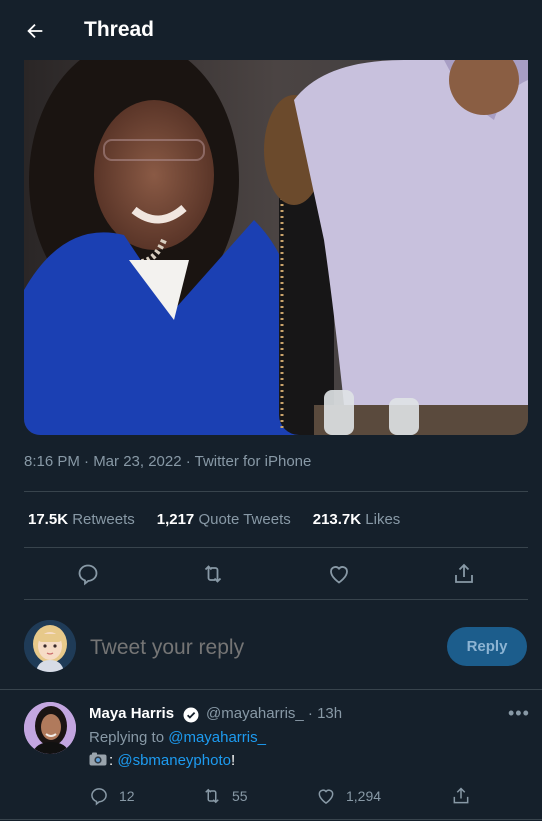 This screenshot has height=821, width=542. Describe the element at coordinates (271, 30) in the screenshot. I see `top-bar: Thread` at that location.